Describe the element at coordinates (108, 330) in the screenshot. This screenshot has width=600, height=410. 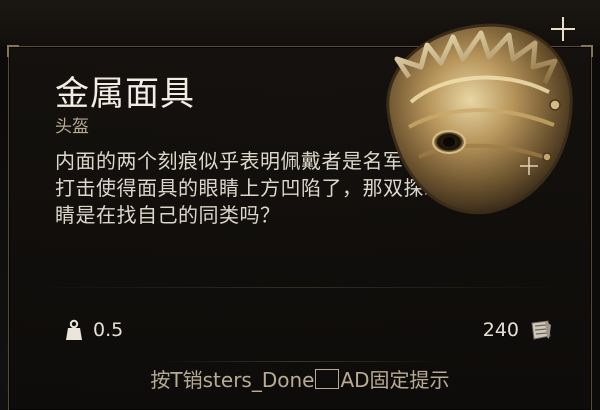
I see `weight-value: 0.5` at that location.